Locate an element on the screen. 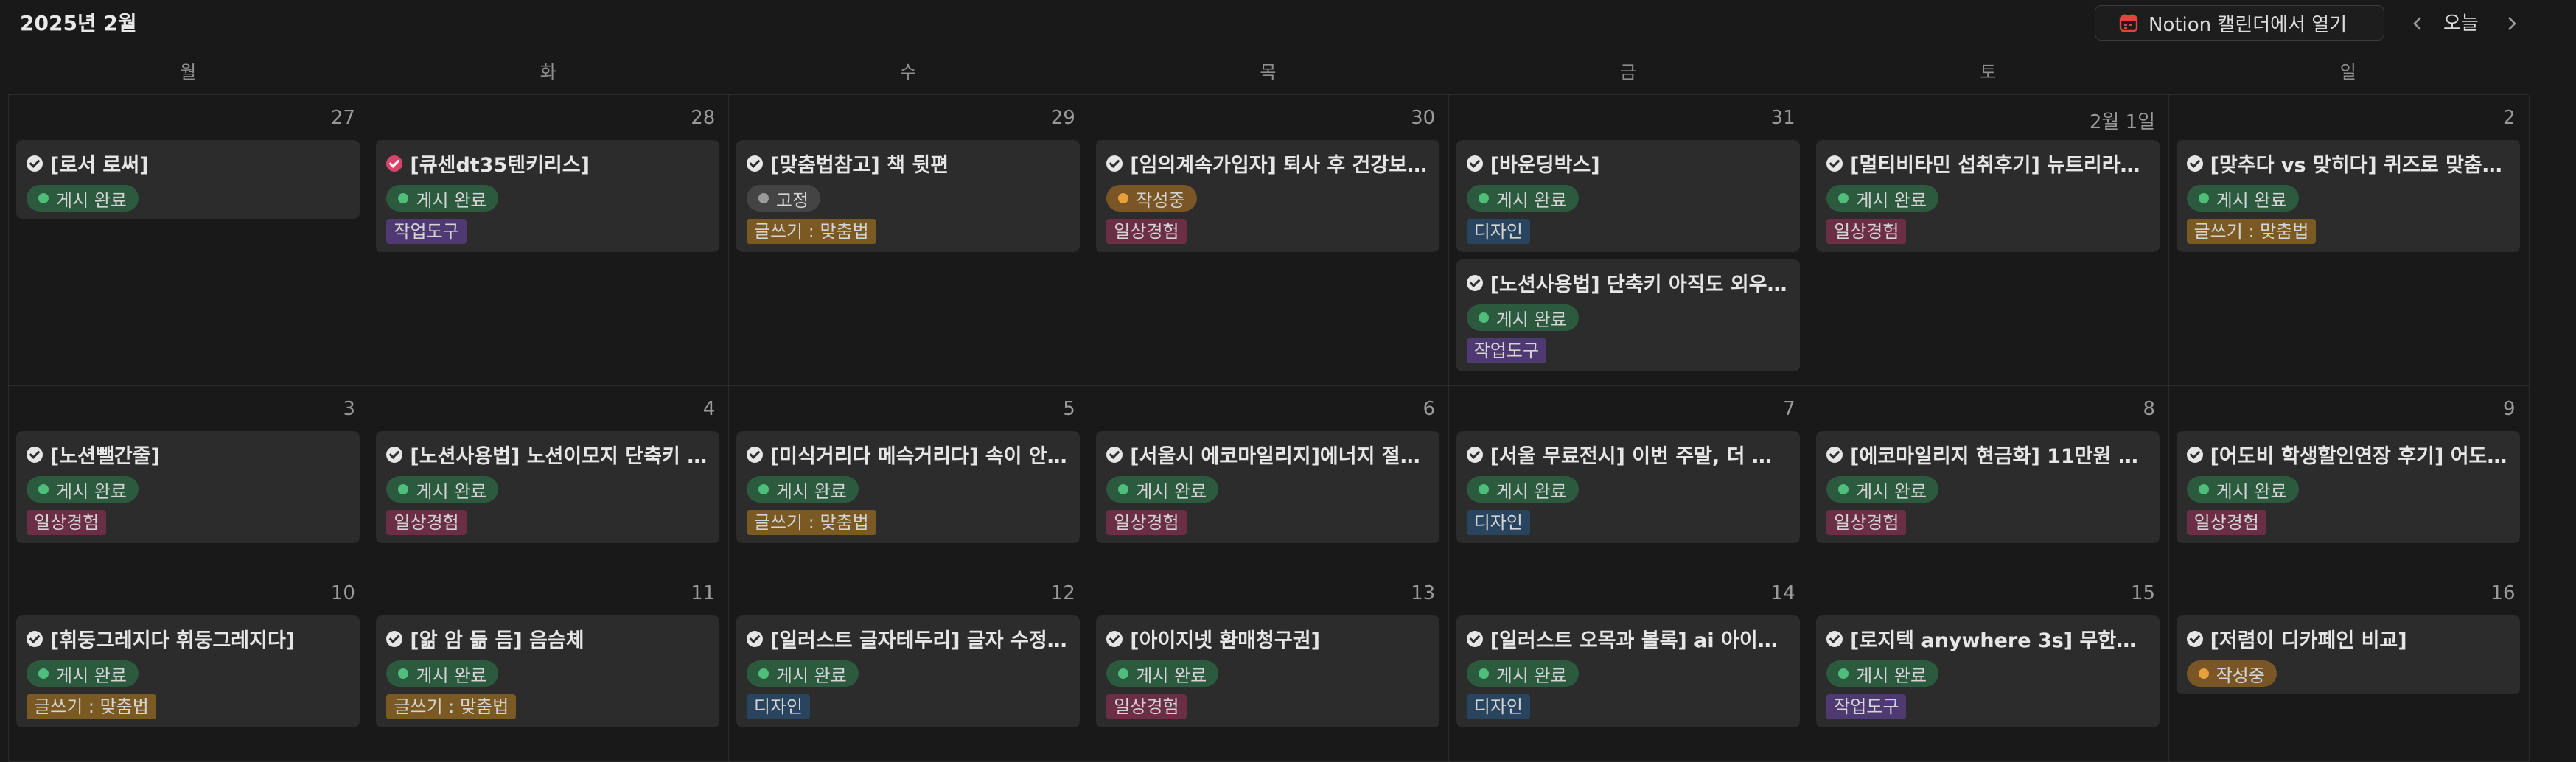 The image size is (2576, 762). weekday-label: 월 is located at coordinates (188, 73).